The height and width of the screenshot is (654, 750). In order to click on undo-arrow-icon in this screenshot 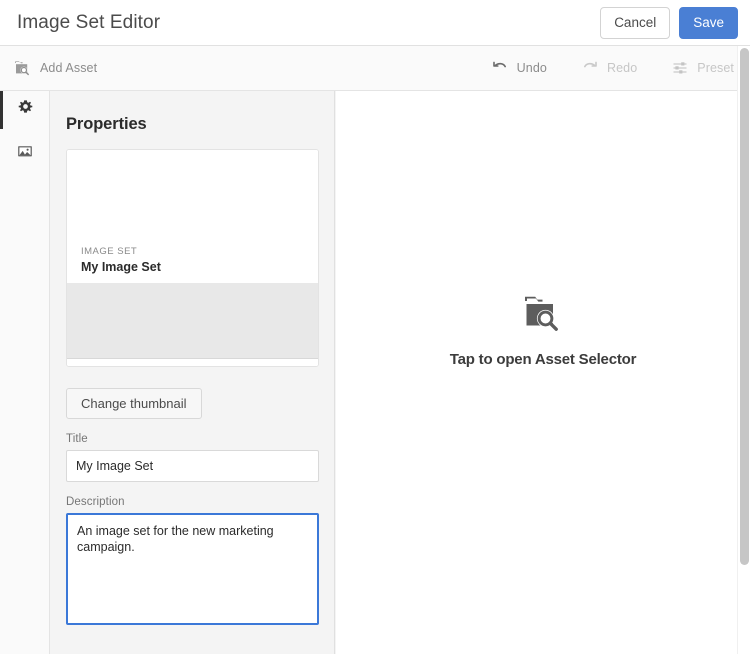, I will do `click(500, 68)`.